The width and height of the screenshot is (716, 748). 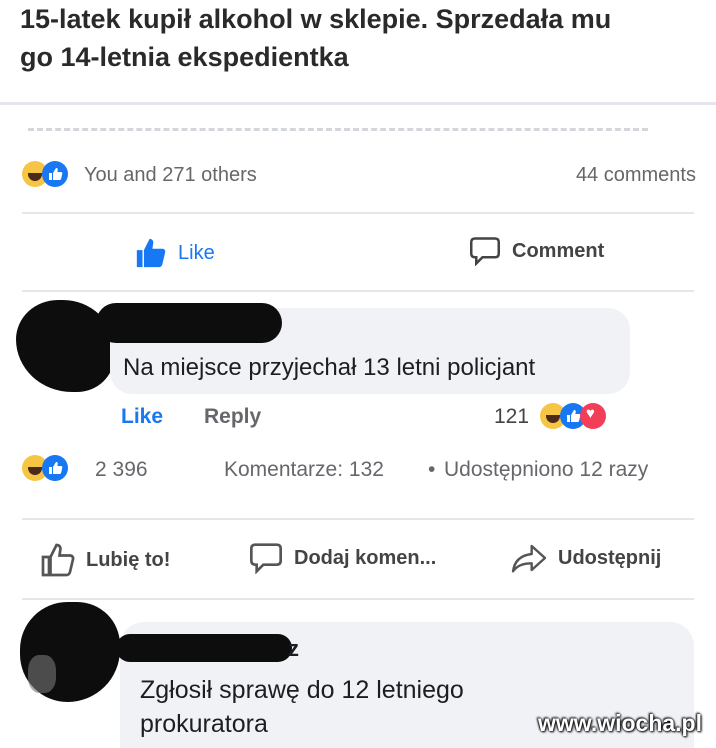 What do you see at coordinates (184, 57) in the screenshot?
I see `post-headline-line2: go 14-letnia ekspedientka` at bounding box center [184, 57].